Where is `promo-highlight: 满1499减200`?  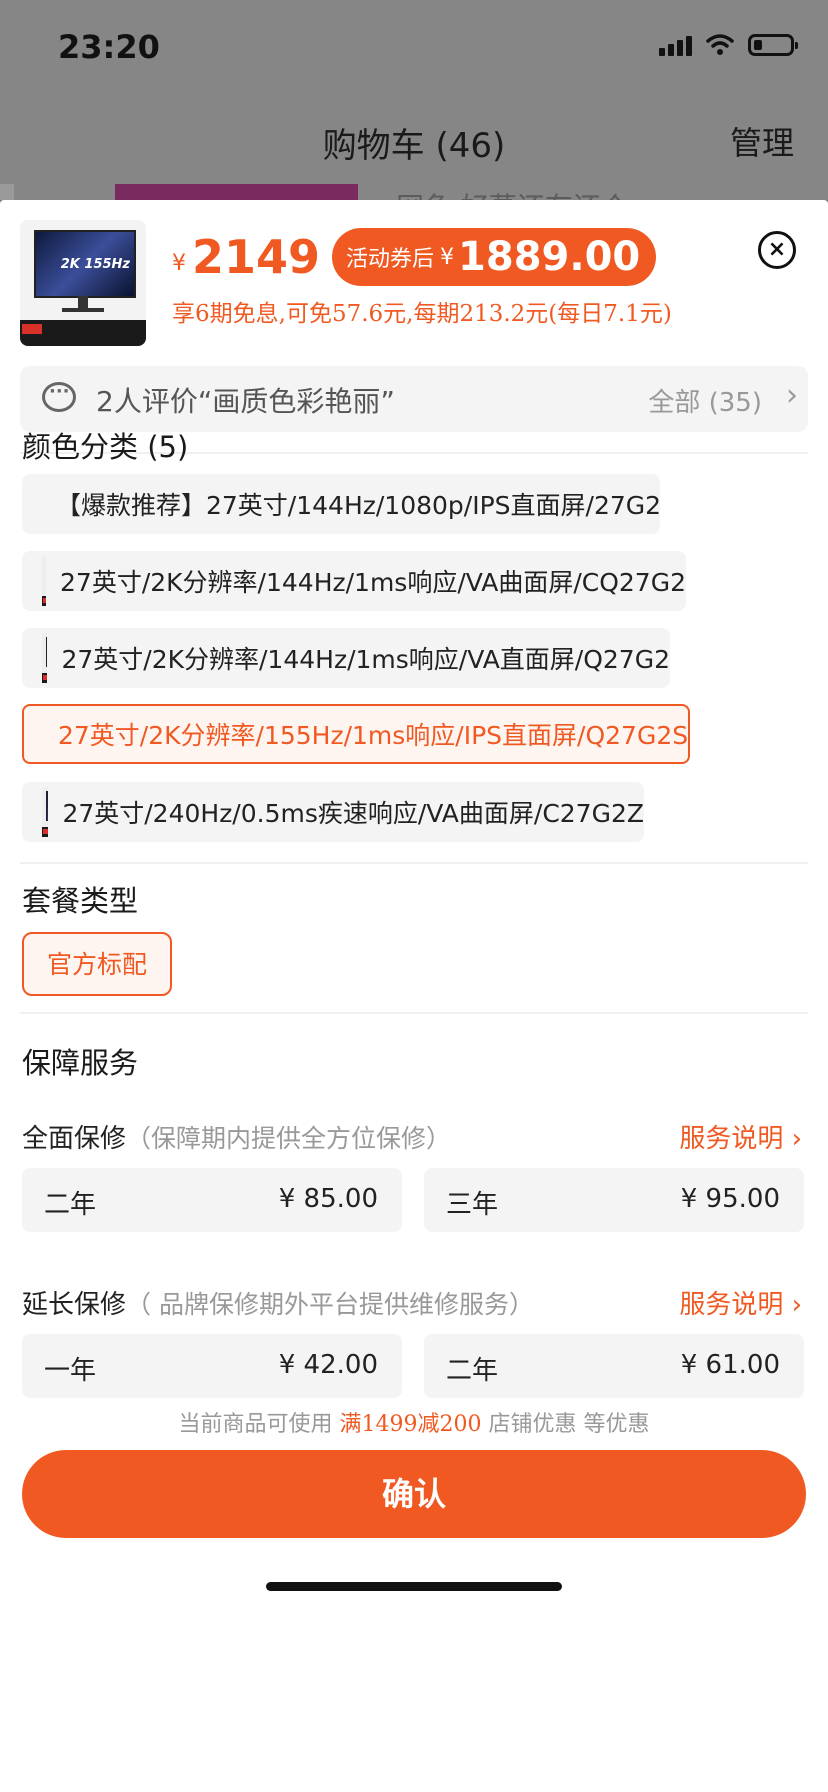
promo-highlight: 满1499减200 is located at coordinates (410, 1424).